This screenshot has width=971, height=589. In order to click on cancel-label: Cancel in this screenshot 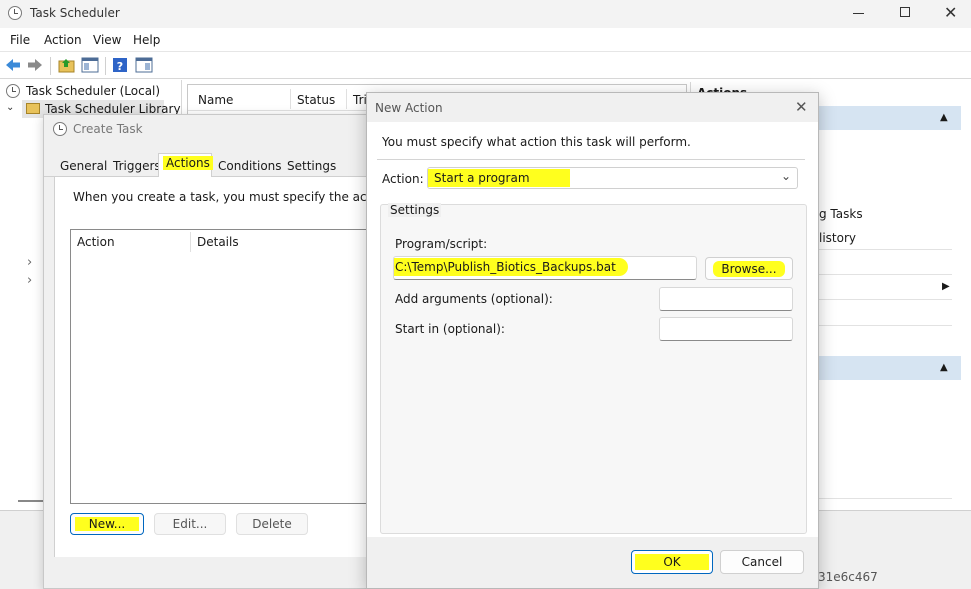, I will do `click(762, 562)`.